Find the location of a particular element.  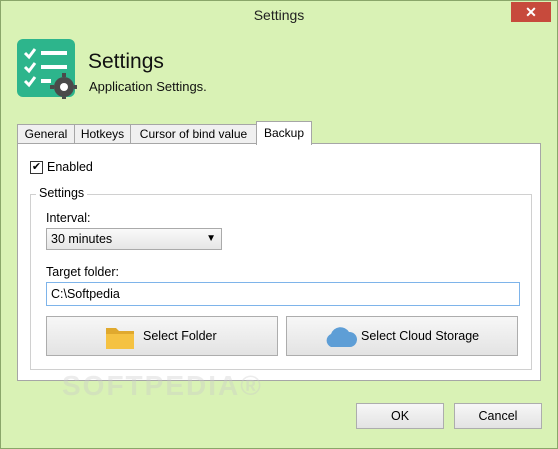

header-title: Settings is located at coordinates (126, 61).